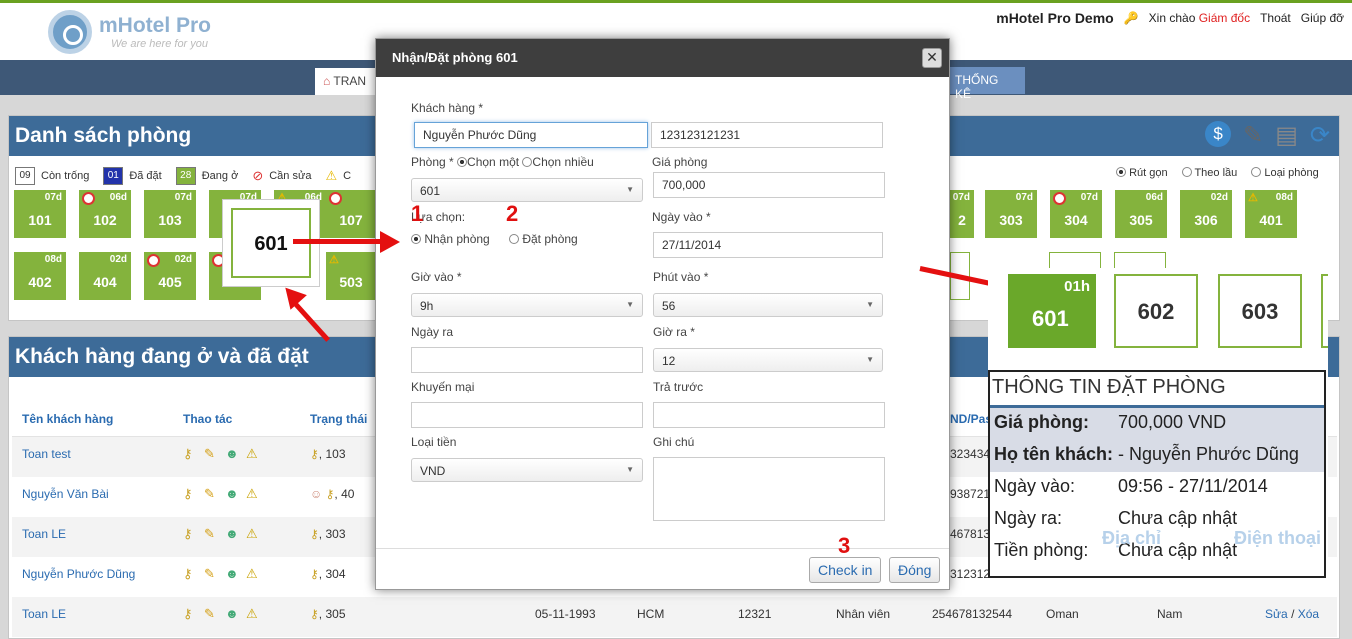  What do you see at coordinates (1154, 197) in the screenshot?
I see `room-duration: 06d` at bounding box center [1154, 197].